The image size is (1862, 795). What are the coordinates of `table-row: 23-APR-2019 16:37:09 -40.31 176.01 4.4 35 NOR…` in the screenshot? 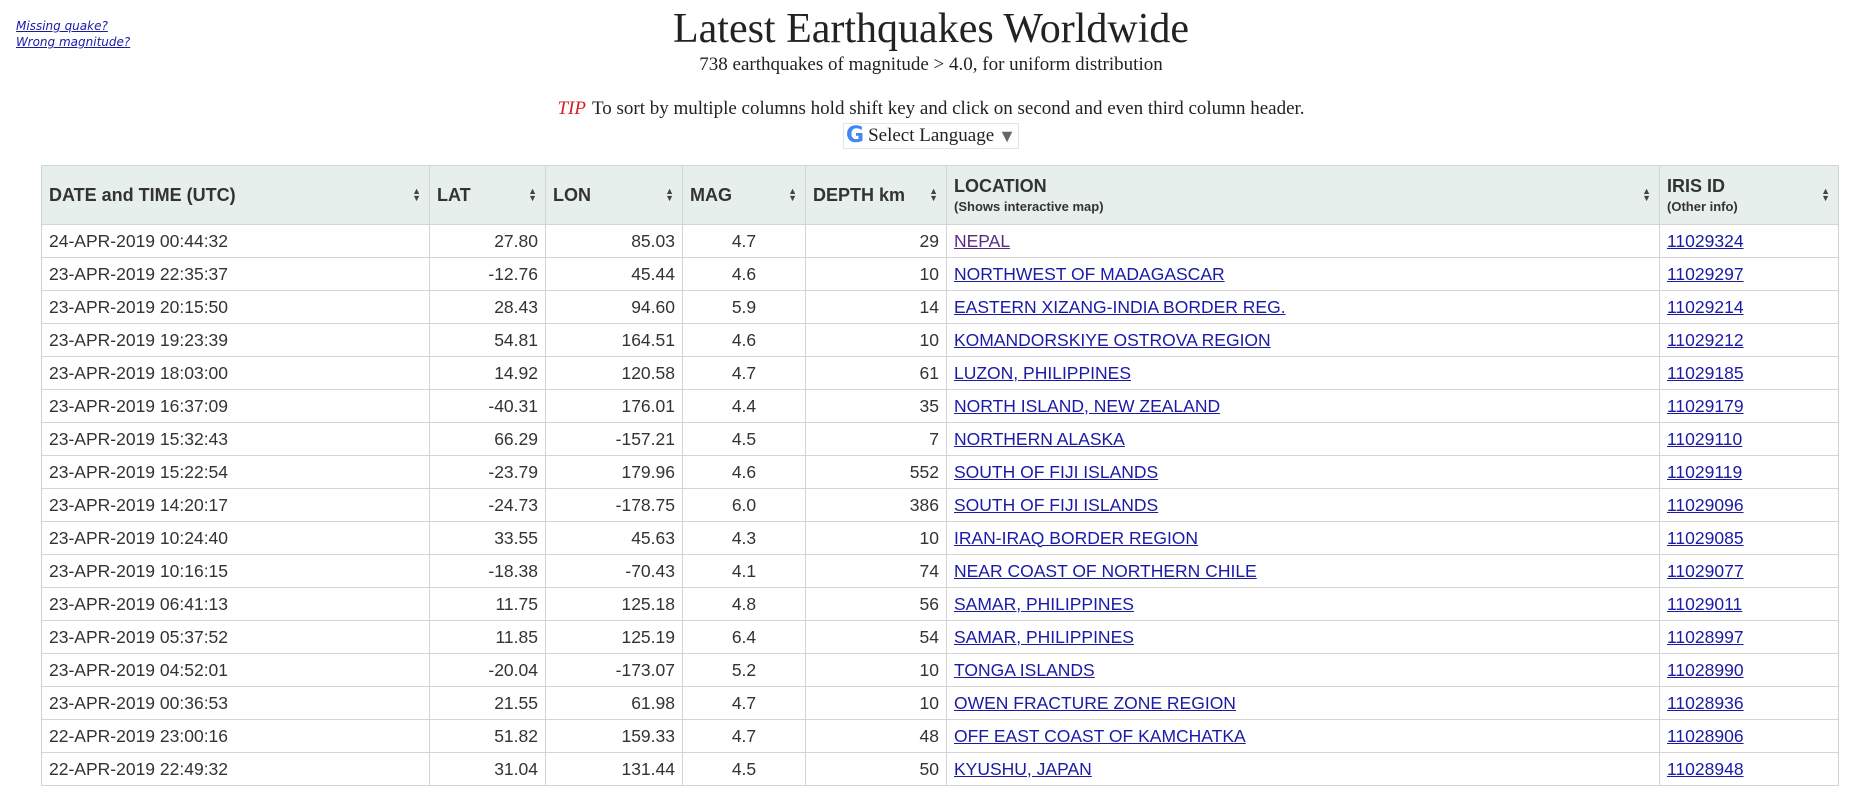 It's located at (940, 406).